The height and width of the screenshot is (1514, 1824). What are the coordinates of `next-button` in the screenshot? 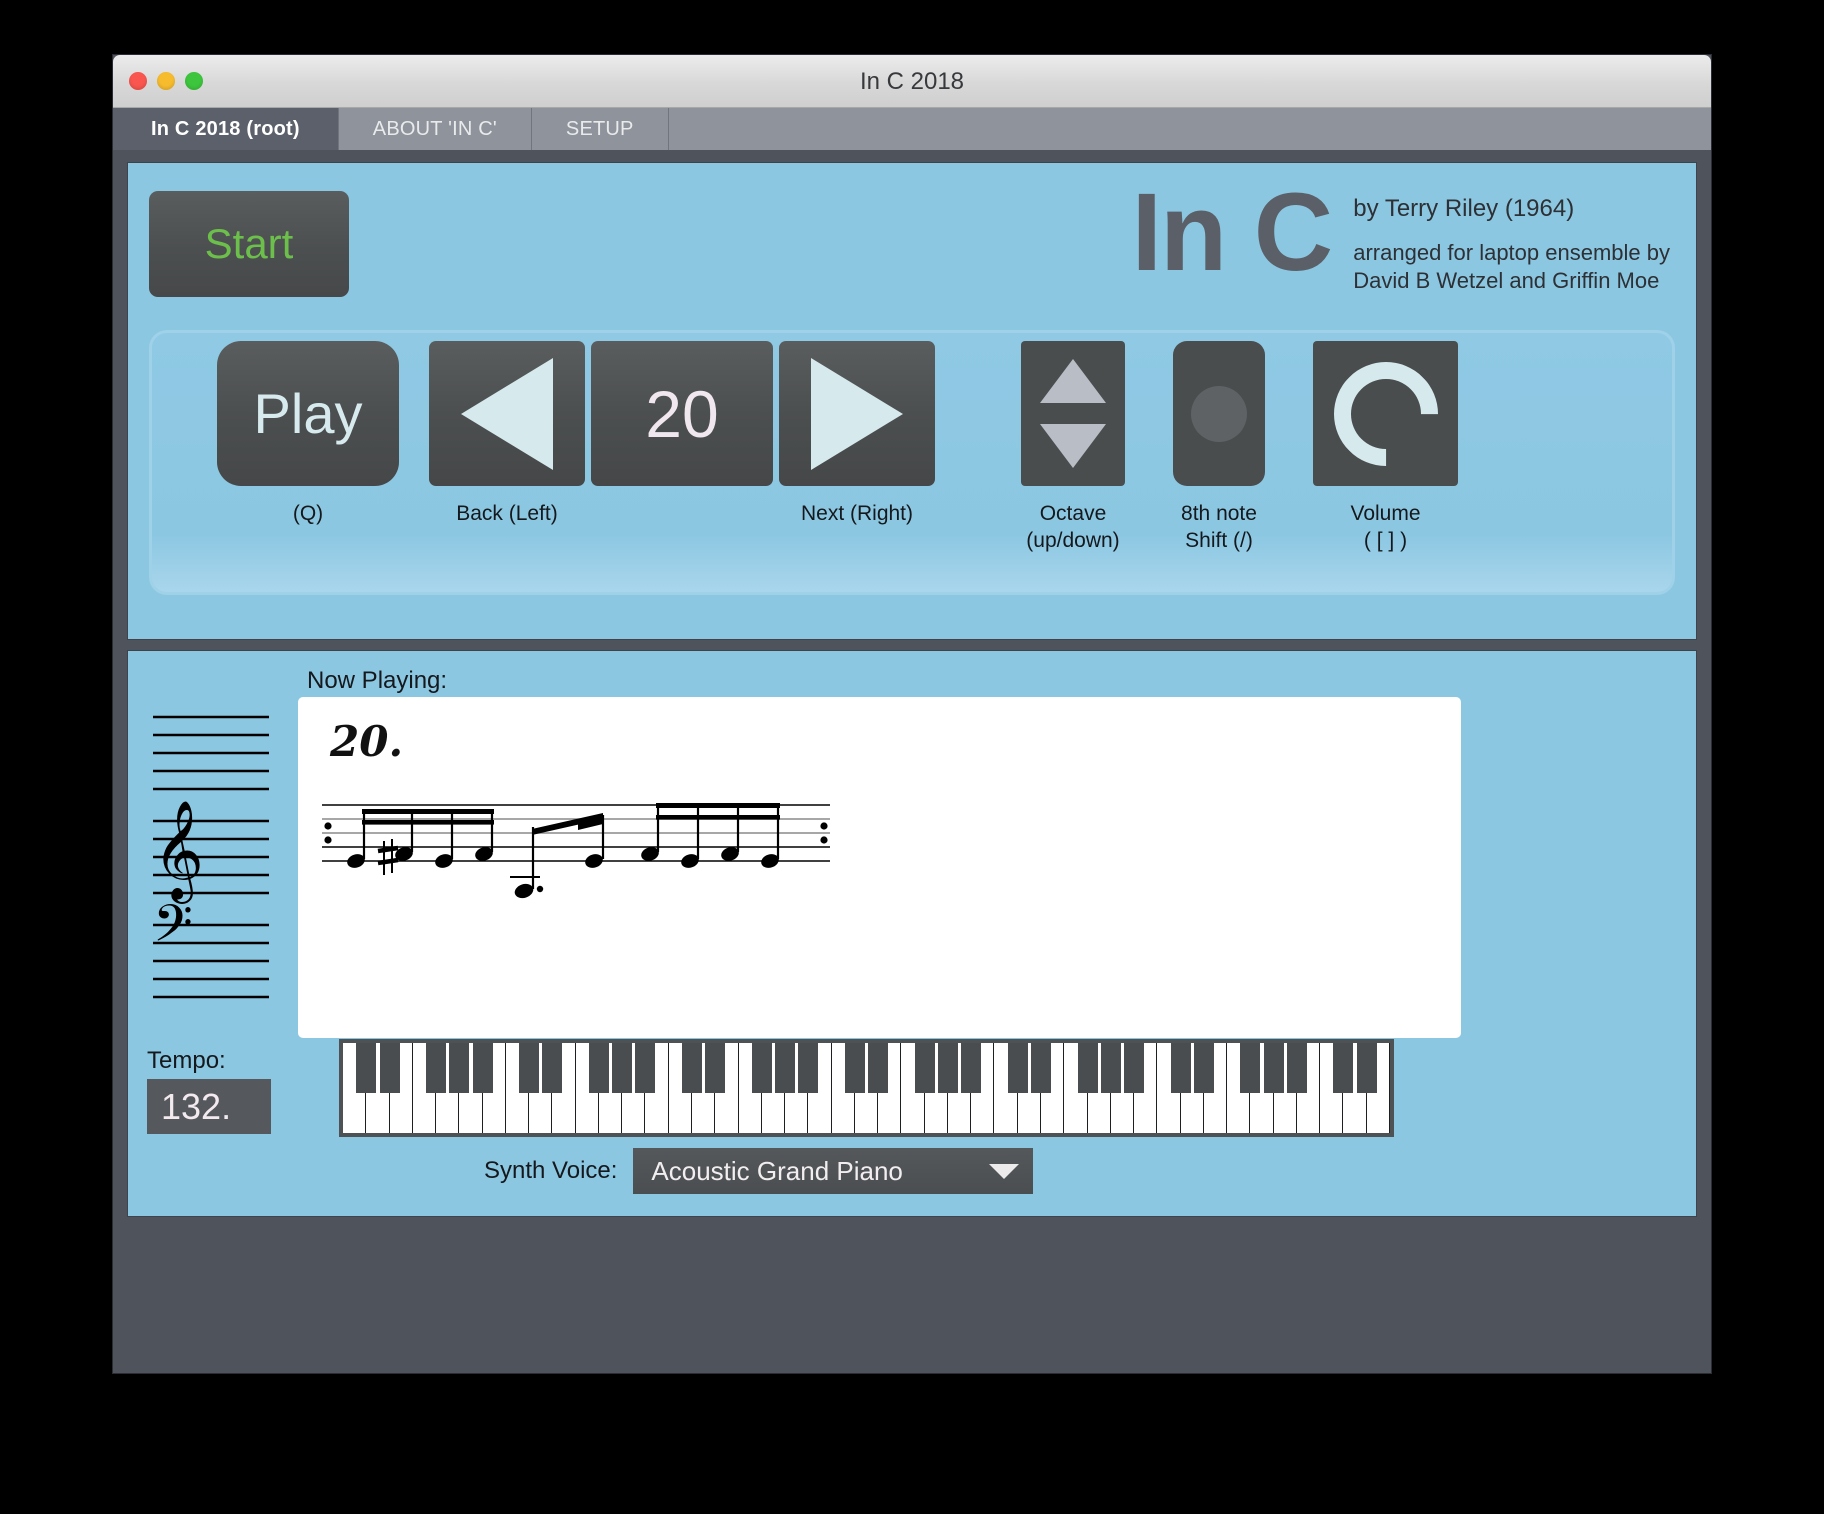 It's located at (857, 413).